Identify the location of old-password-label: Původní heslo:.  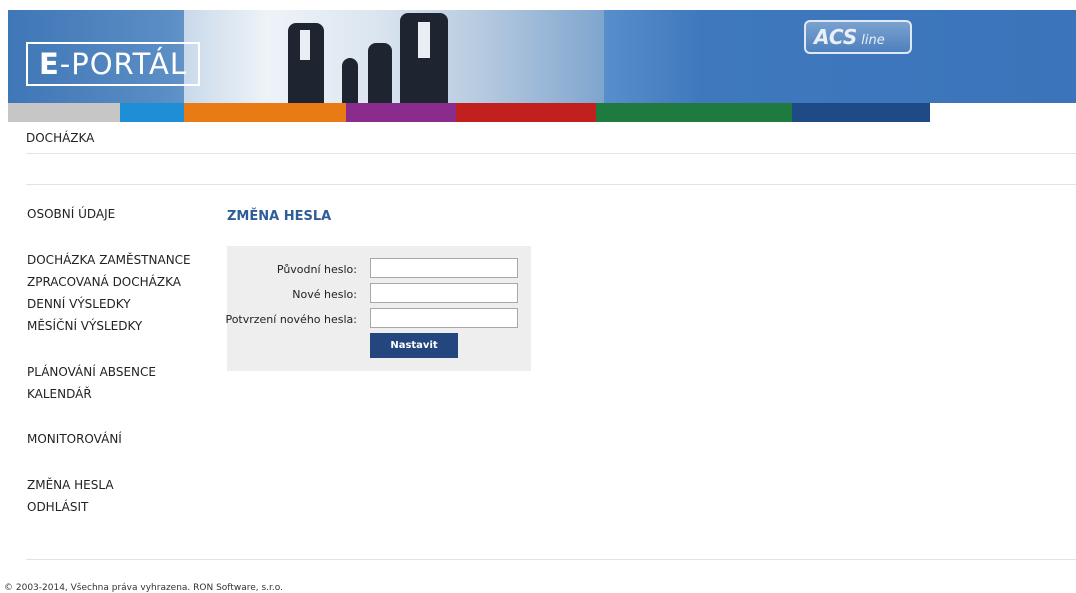
(316, 269).